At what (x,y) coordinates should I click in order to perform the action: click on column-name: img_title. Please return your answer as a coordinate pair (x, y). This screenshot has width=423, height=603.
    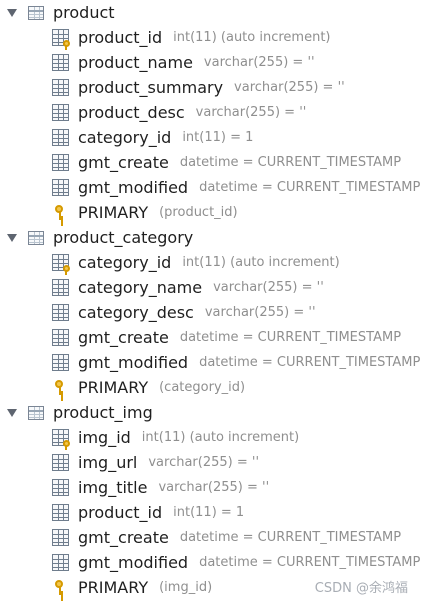
    Looking at the image, I should click on (112, 487).